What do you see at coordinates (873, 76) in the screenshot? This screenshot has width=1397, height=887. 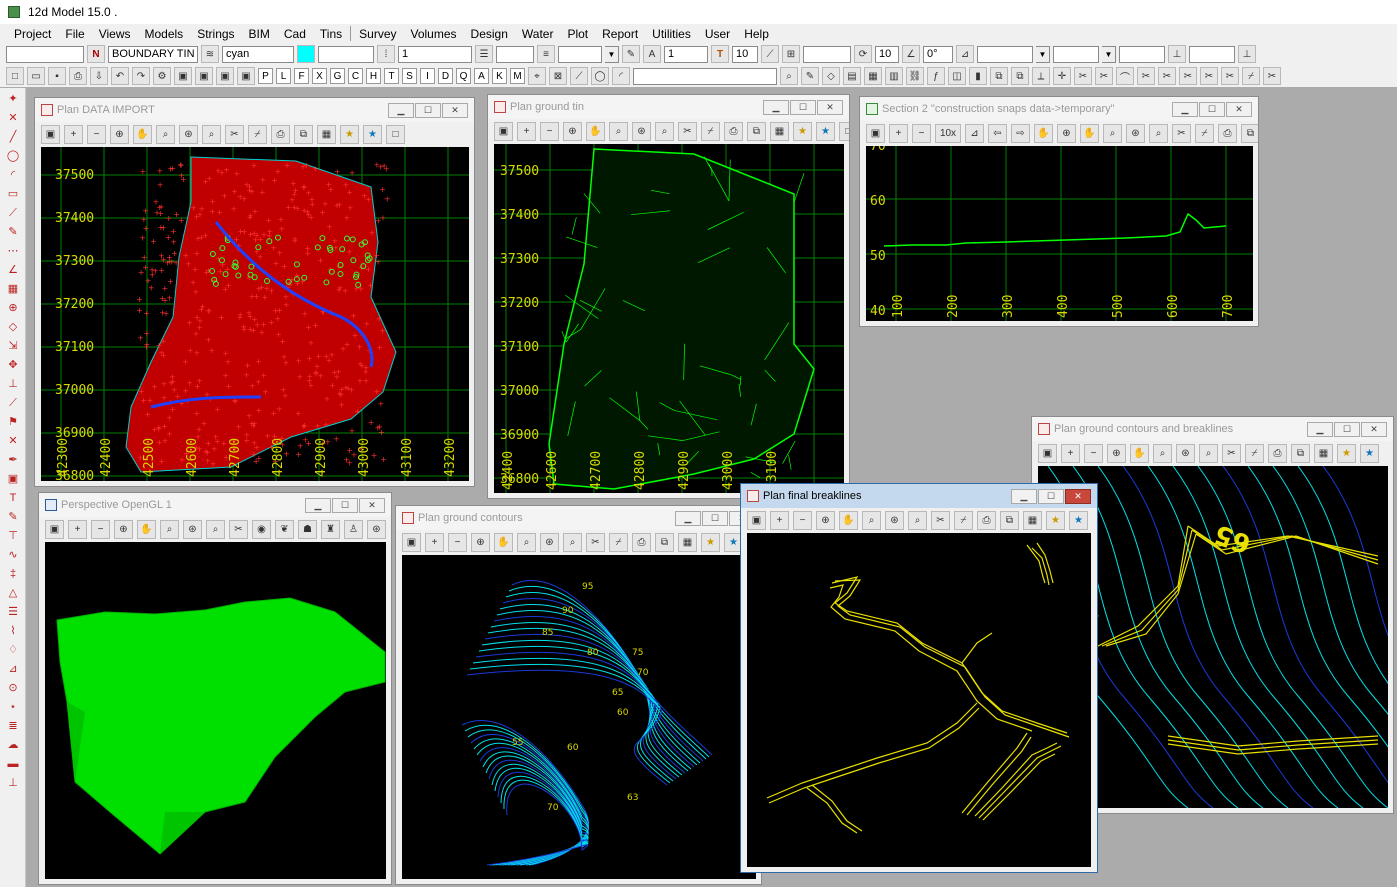 I see `table-icon: ▦` at bounding box center [873, 76].